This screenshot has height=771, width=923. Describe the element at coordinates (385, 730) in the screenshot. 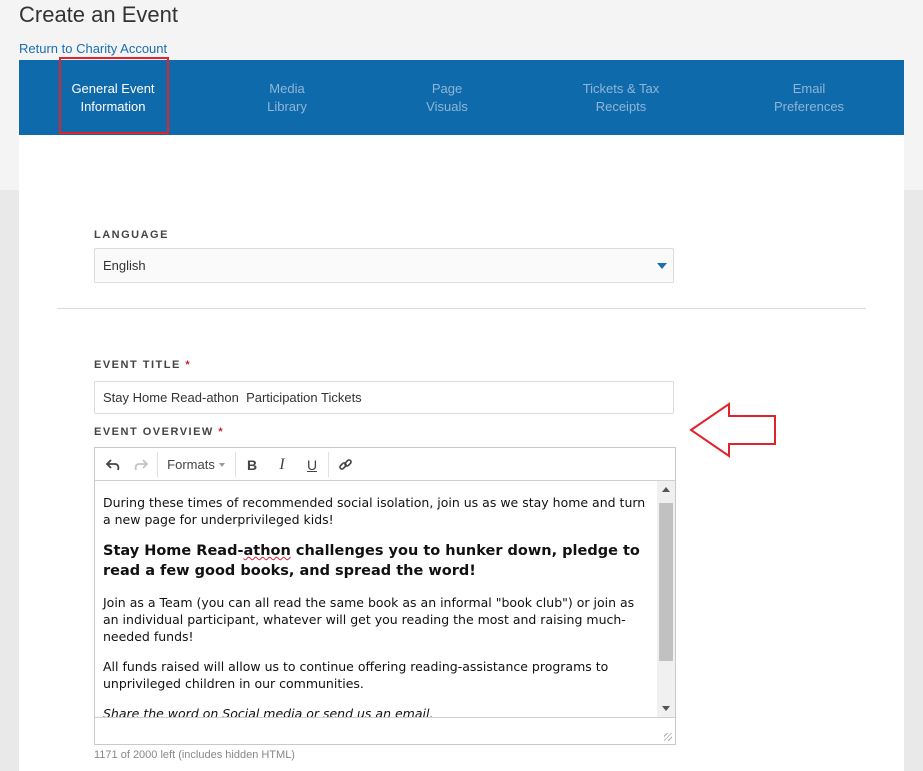

I see `editor-statusbar` at that location.